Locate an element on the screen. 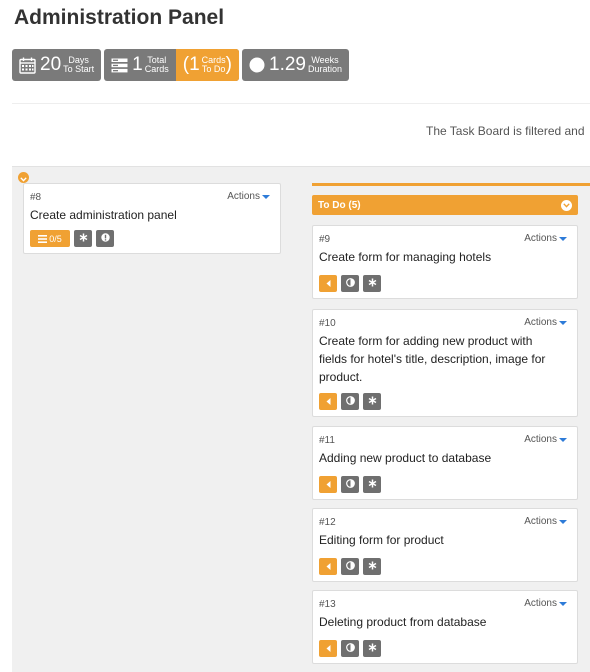 Image resolution: width=590 pixels, height=672 pixels. weeks-duration-stat: 1.29 Weeks Duration is located at coordinates (296, 65).